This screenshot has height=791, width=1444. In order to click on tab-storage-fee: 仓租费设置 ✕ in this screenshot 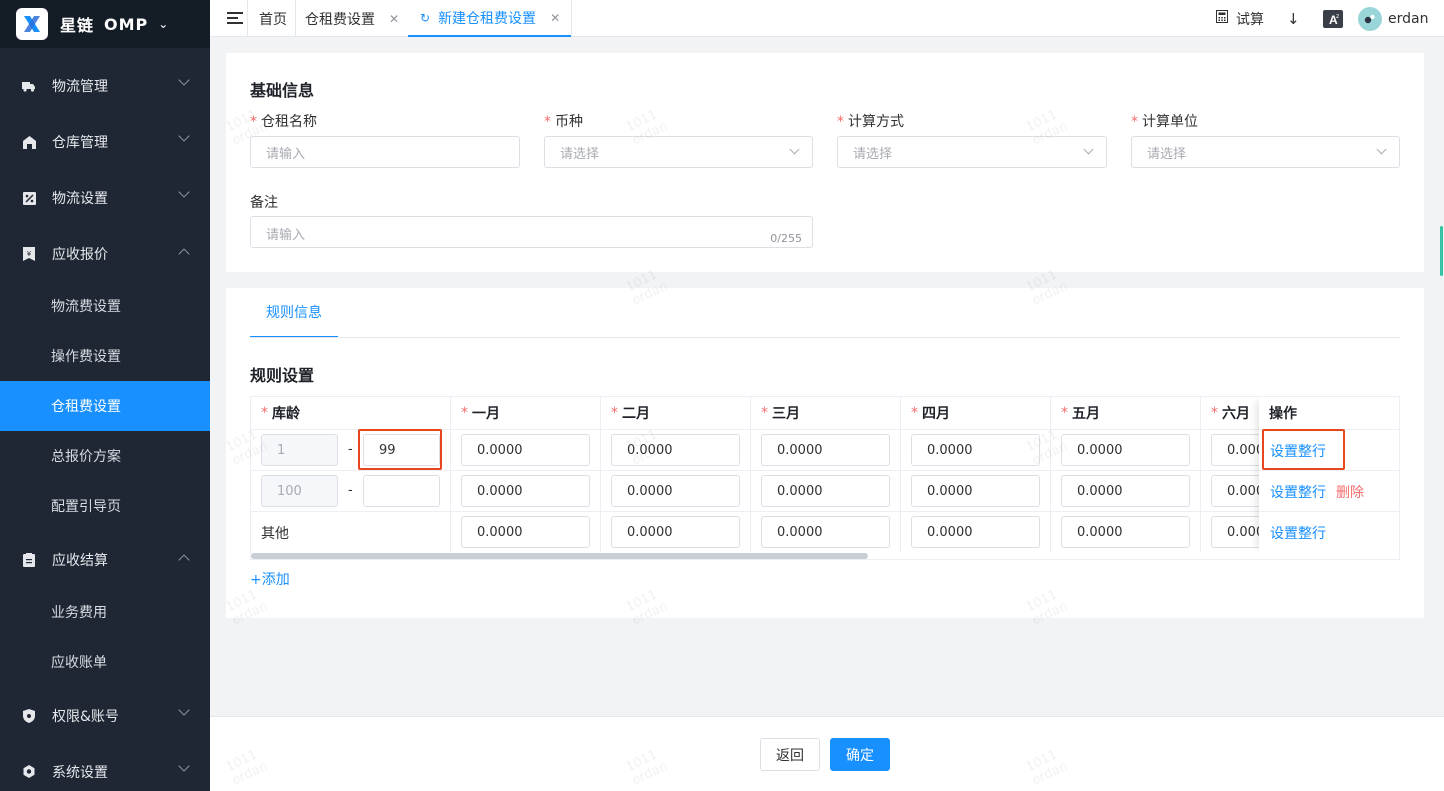, I will do `click(352, 18)`.